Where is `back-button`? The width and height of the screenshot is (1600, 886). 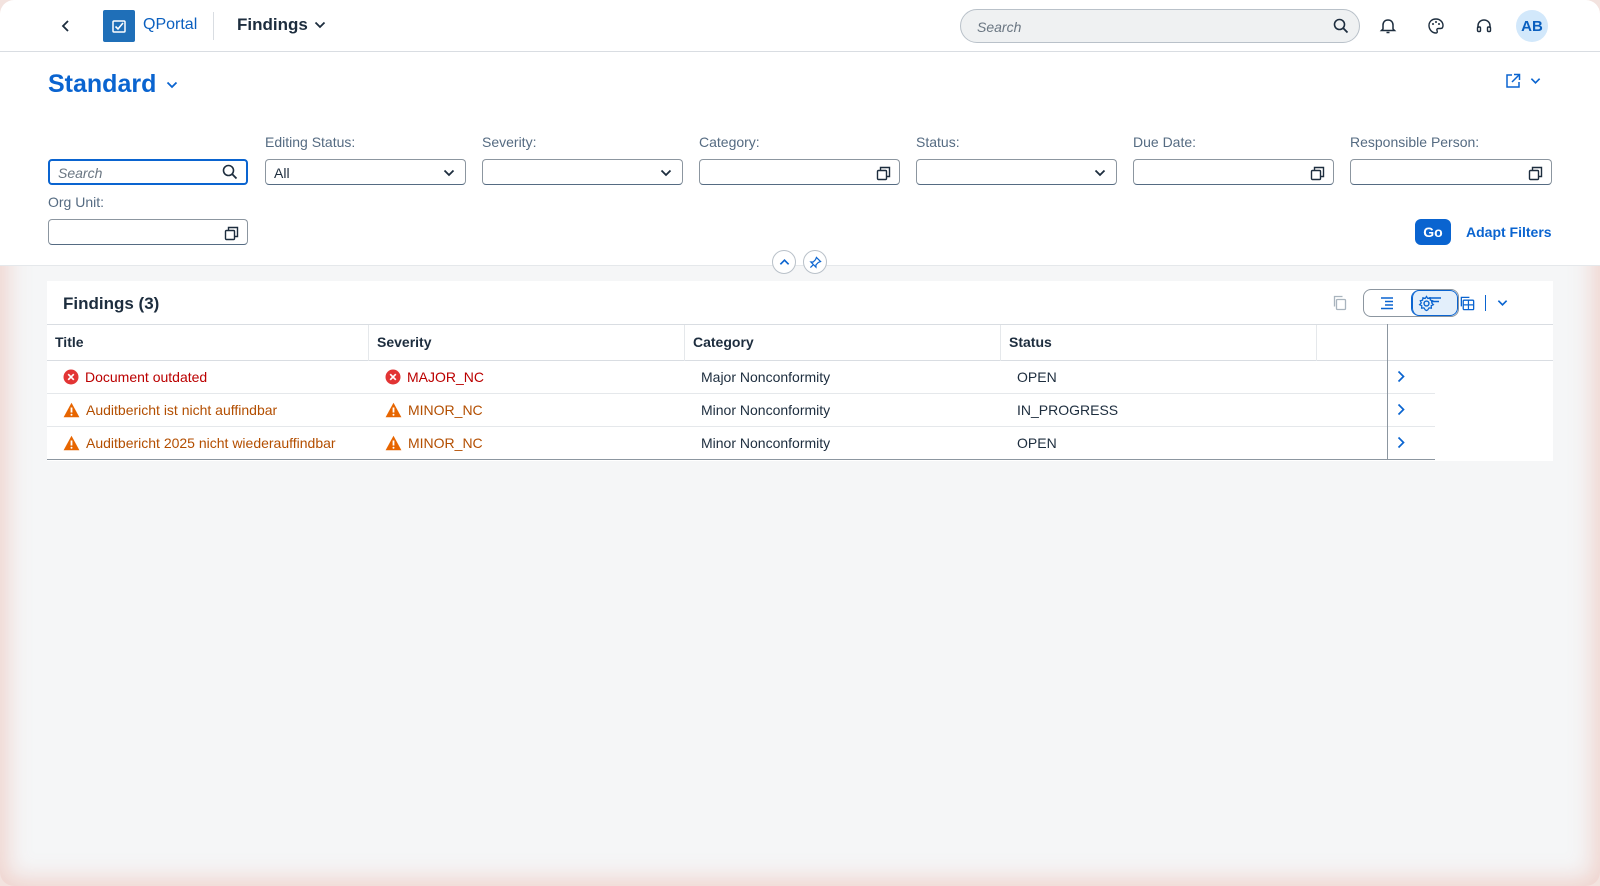
back-button is located at coordinates (66, 26).